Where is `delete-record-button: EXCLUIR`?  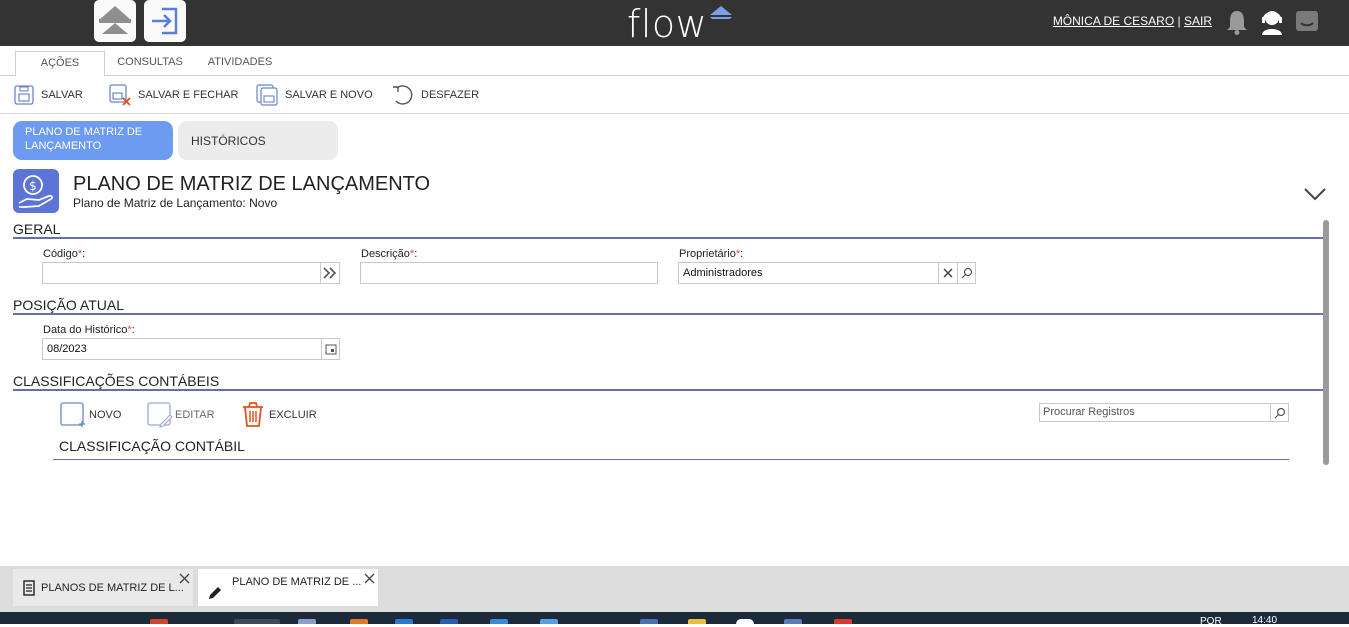 delete-record-button: EXCLUIR is located at coordinates (279, 415).